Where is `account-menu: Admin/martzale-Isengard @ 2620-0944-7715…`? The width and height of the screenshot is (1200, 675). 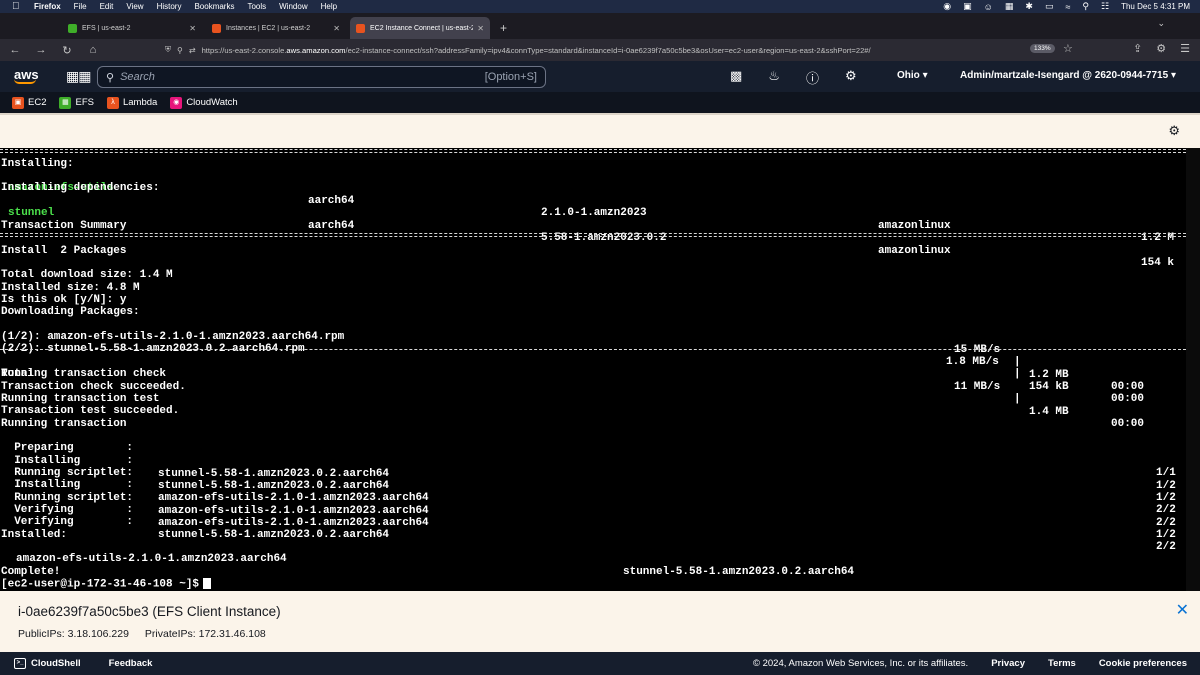
account-menu: Admin/martzale-Isengard @ 2620-0944-7715… is located at coordinates (1068, 75).